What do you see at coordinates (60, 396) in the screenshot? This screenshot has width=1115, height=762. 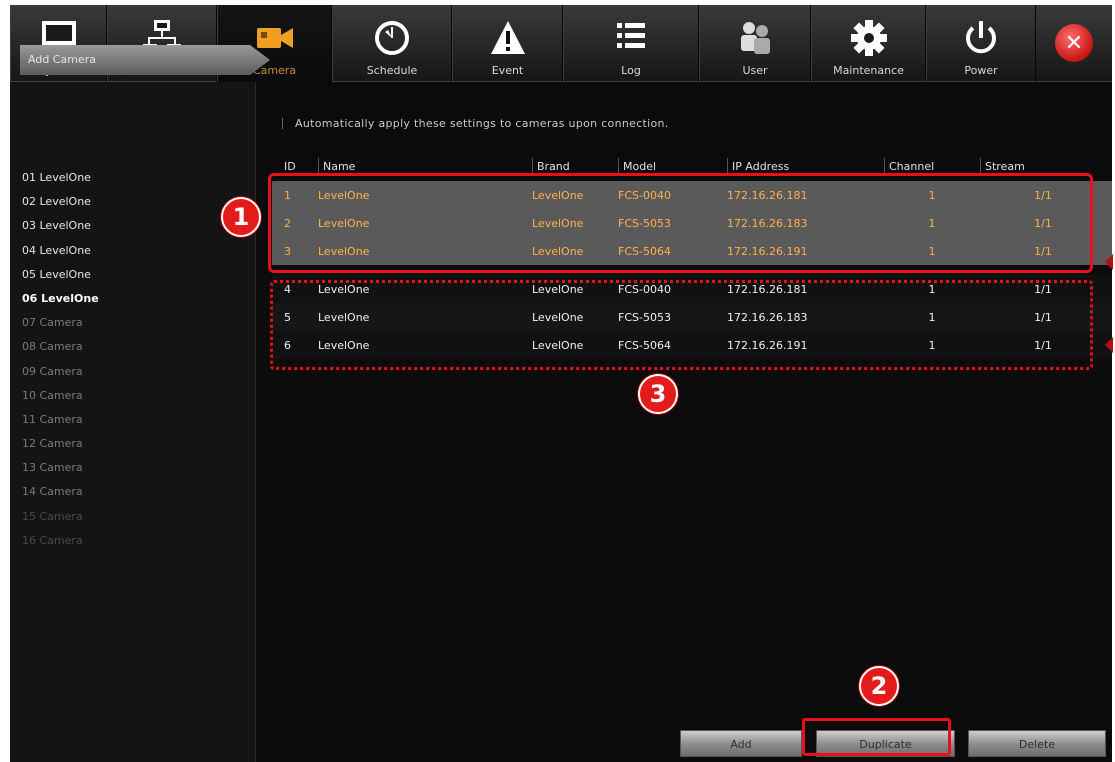 I see `camera-list-item: 10 Camera` at bounding box center [60, 396].